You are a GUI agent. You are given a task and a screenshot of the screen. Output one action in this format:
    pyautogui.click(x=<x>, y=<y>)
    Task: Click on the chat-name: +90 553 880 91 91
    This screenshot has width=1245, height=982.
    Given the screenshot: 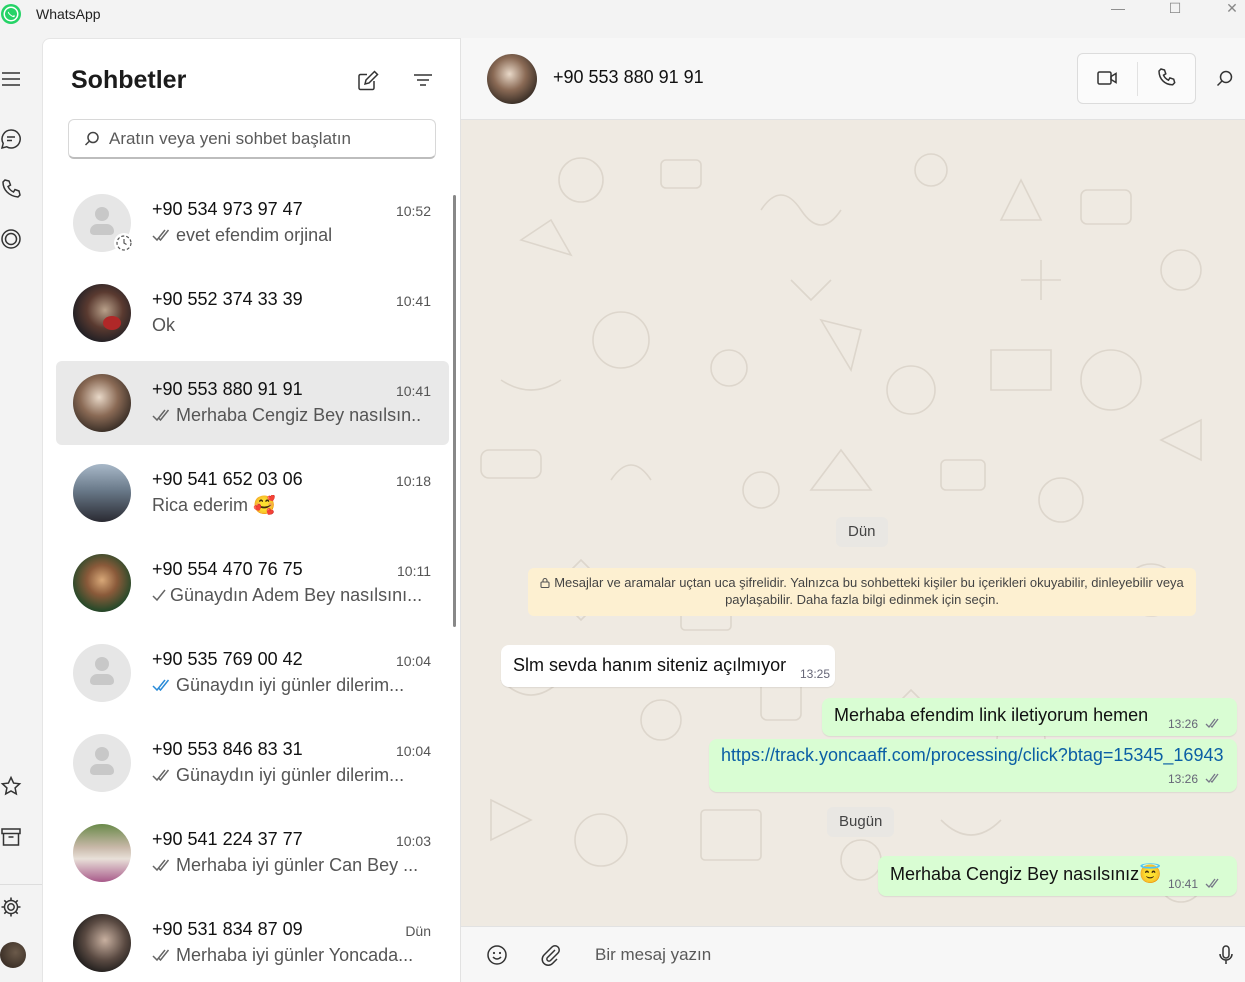 What is the action you would take?
    pyautogui.click(x=227, y=389)
    